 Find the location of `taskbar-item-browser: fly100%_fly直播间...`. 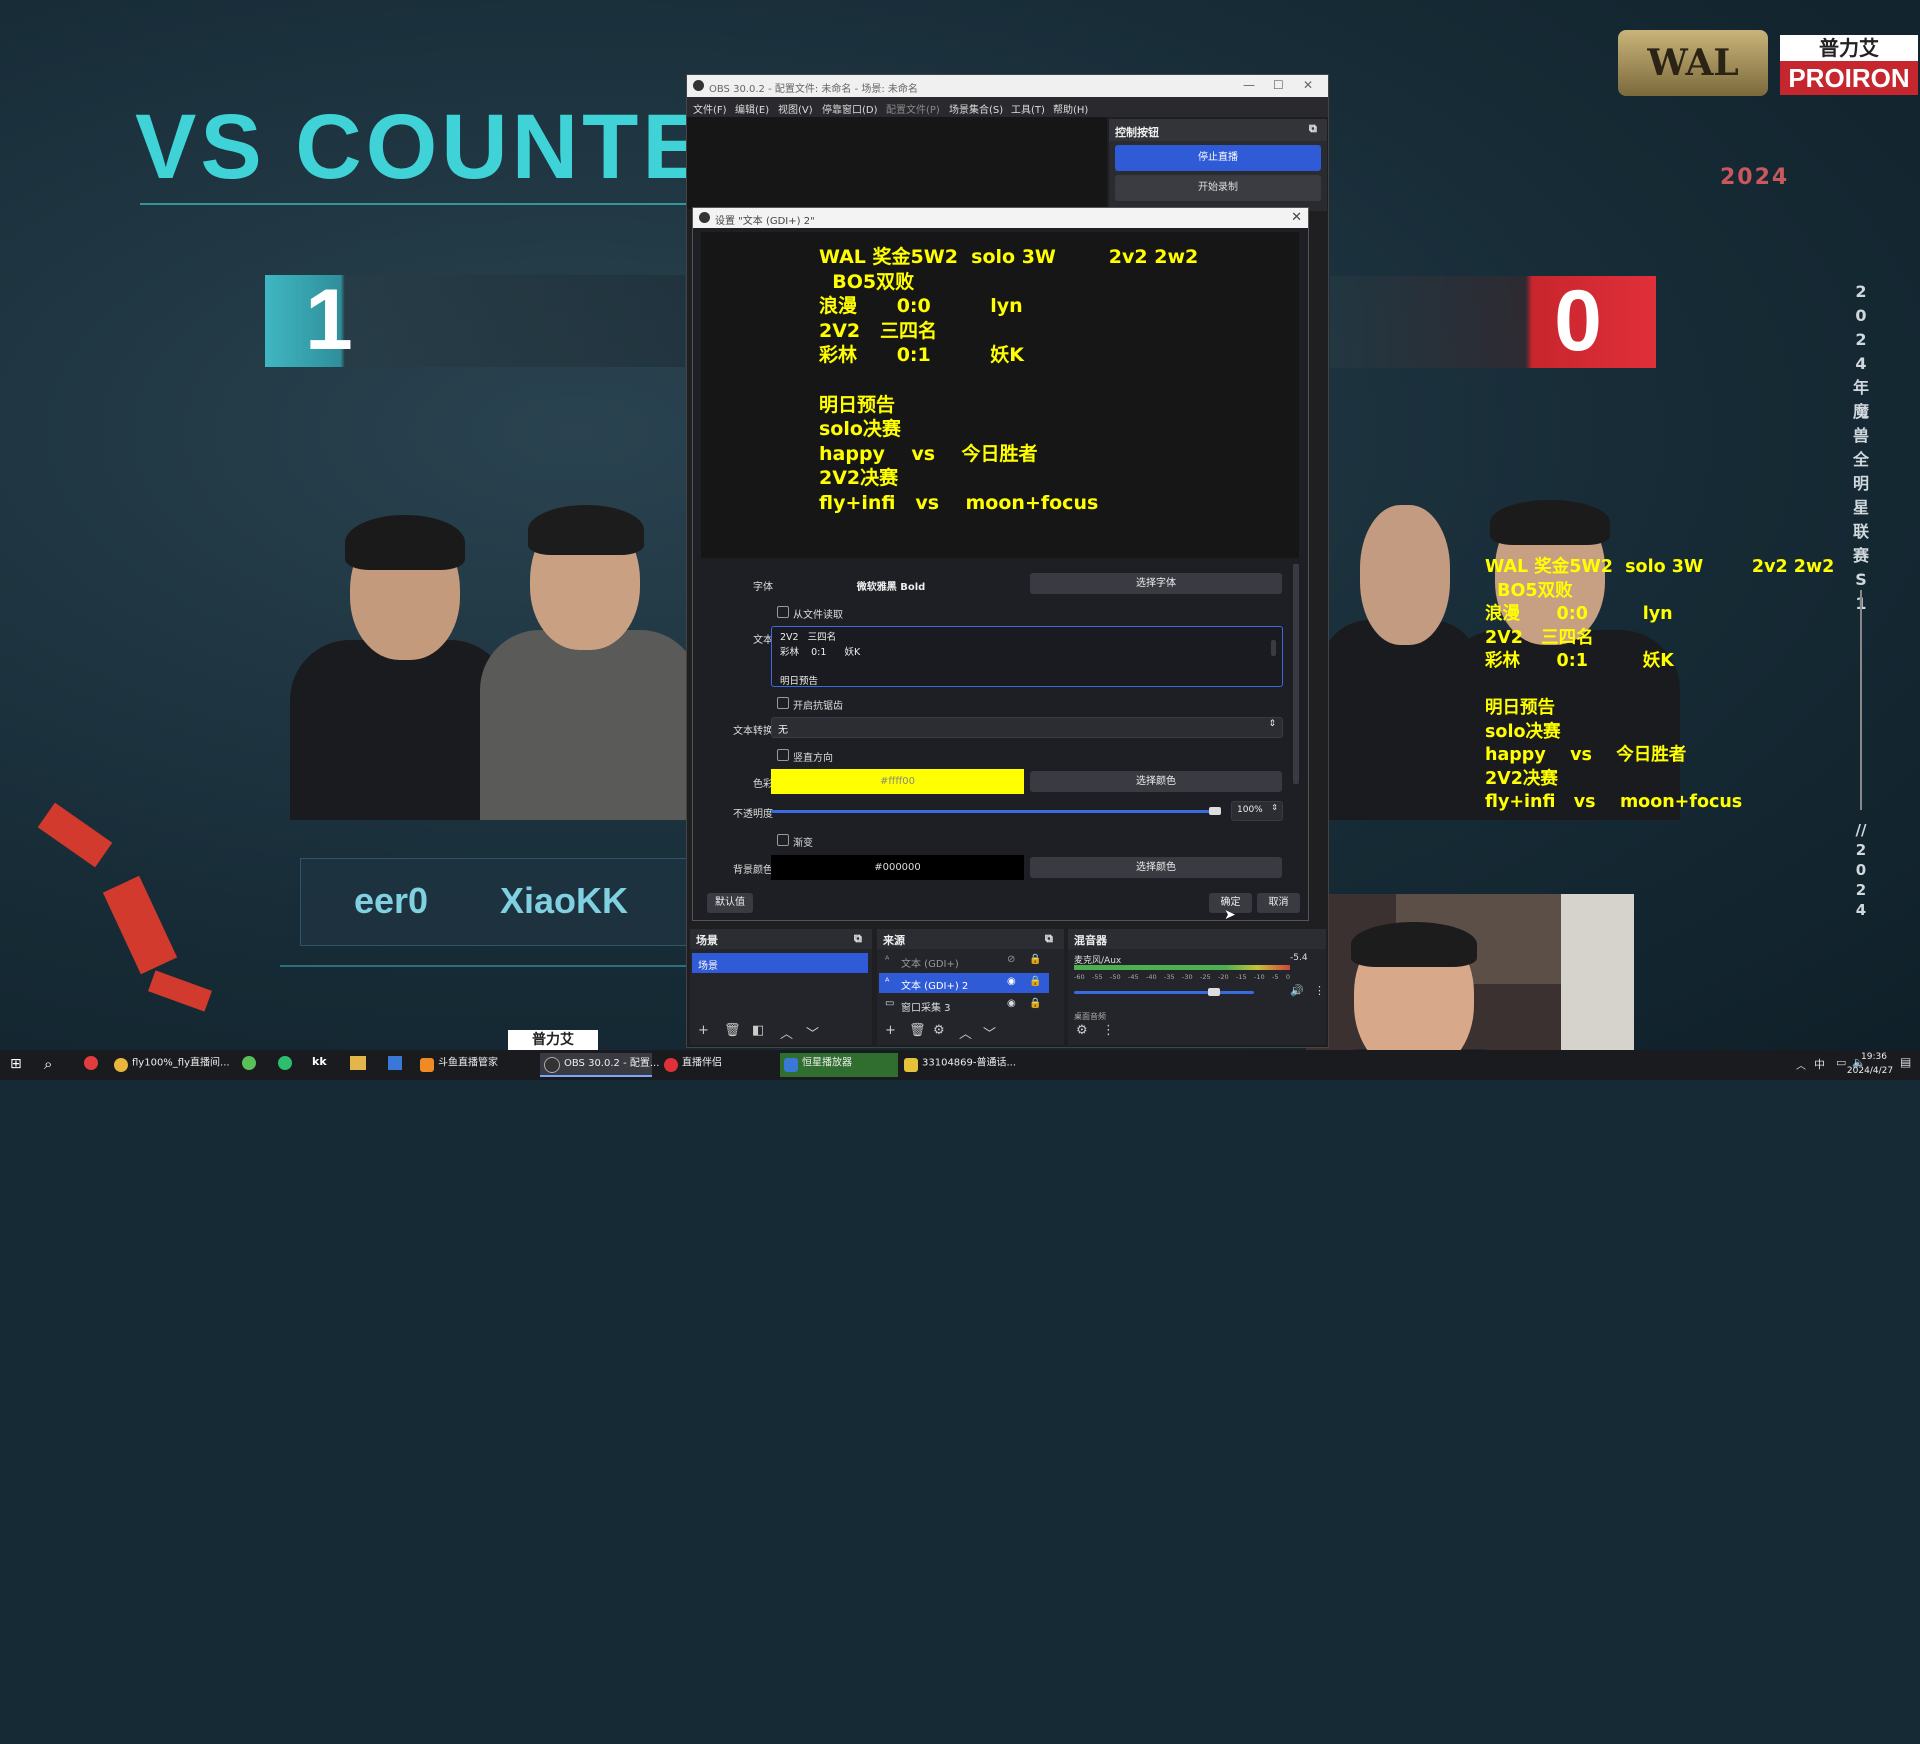

taskbar-item-browser: fly100%_fly直播间... is located at coordinates (173, 1065).